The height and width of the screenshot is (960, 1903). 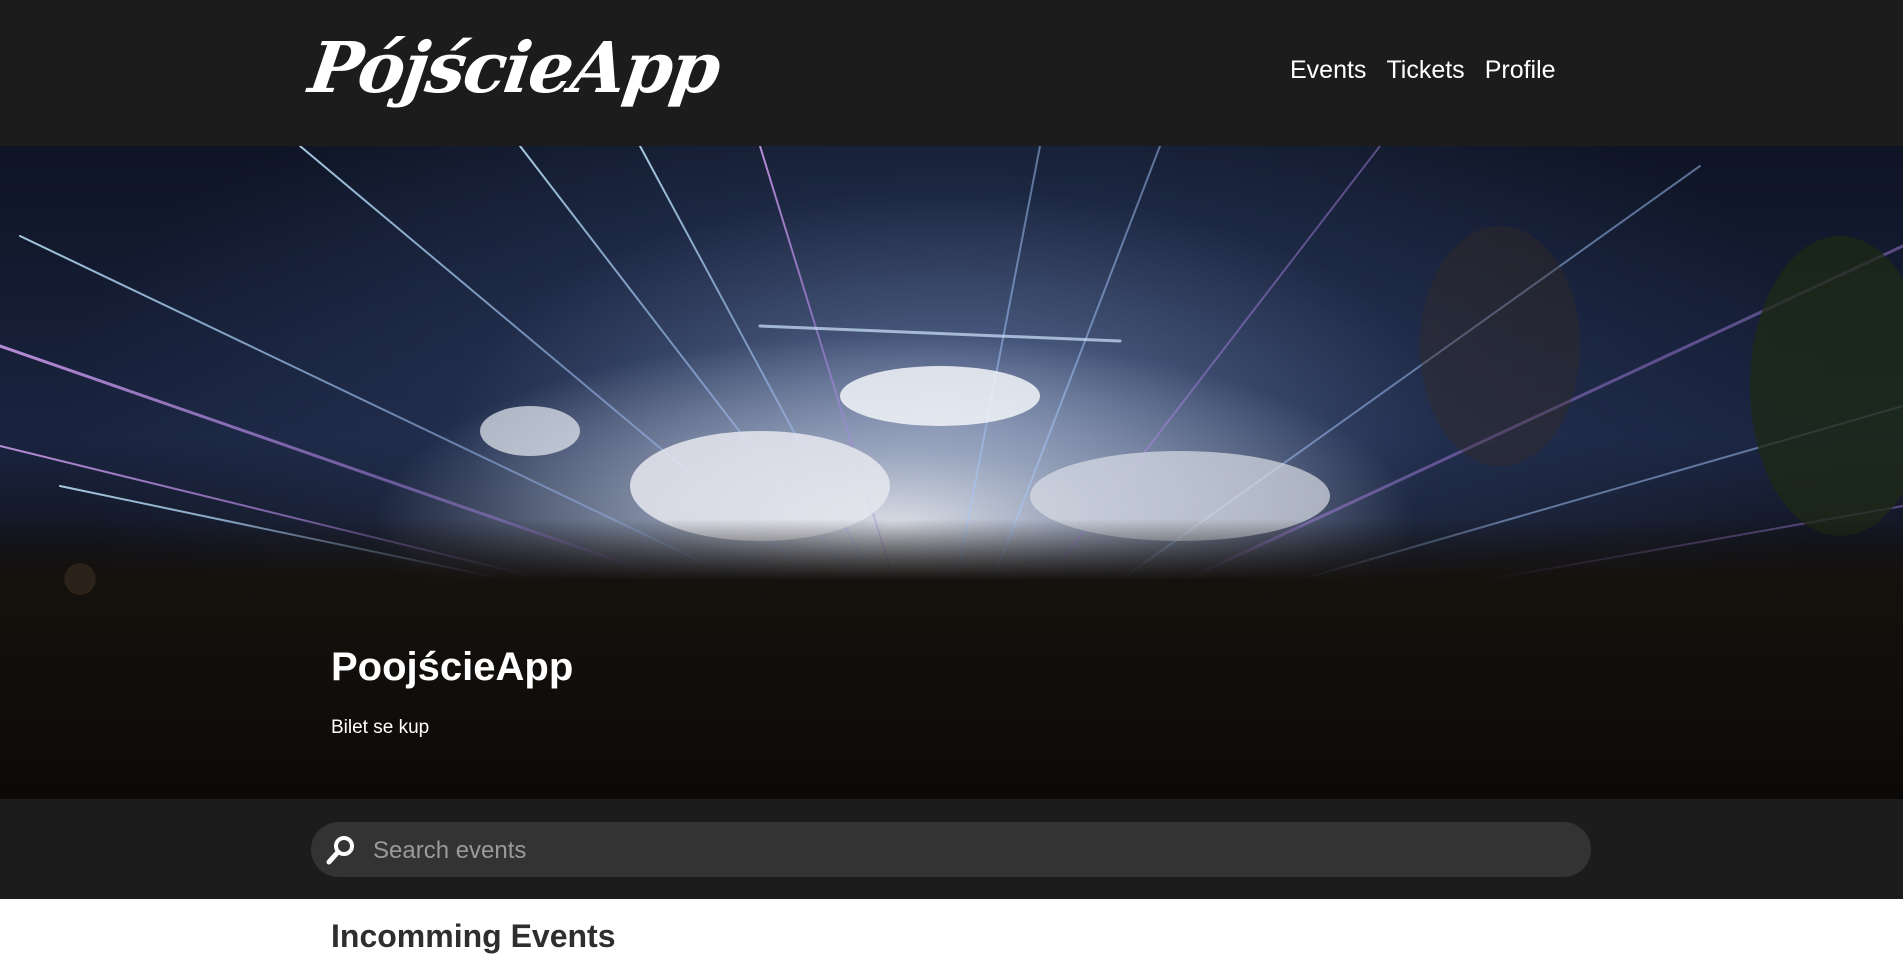 I want to click on search-input, so click(x=973, y=850).